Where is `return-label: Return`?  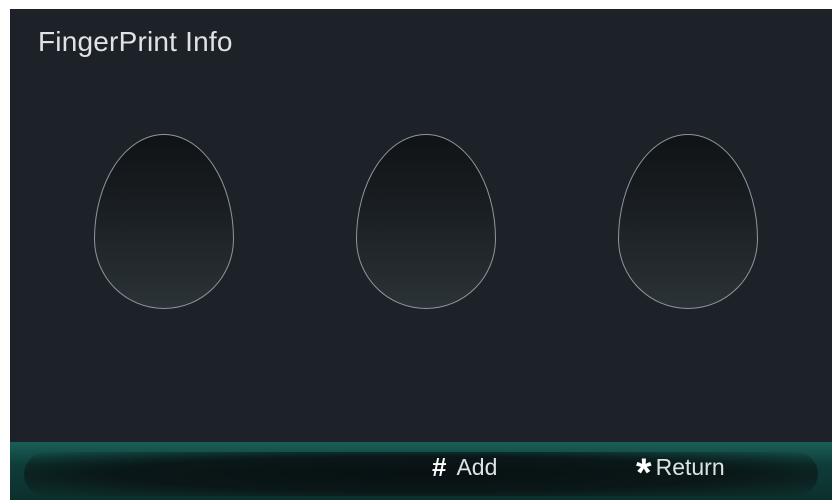
return-label: Return is located at coordinates (690, 466).